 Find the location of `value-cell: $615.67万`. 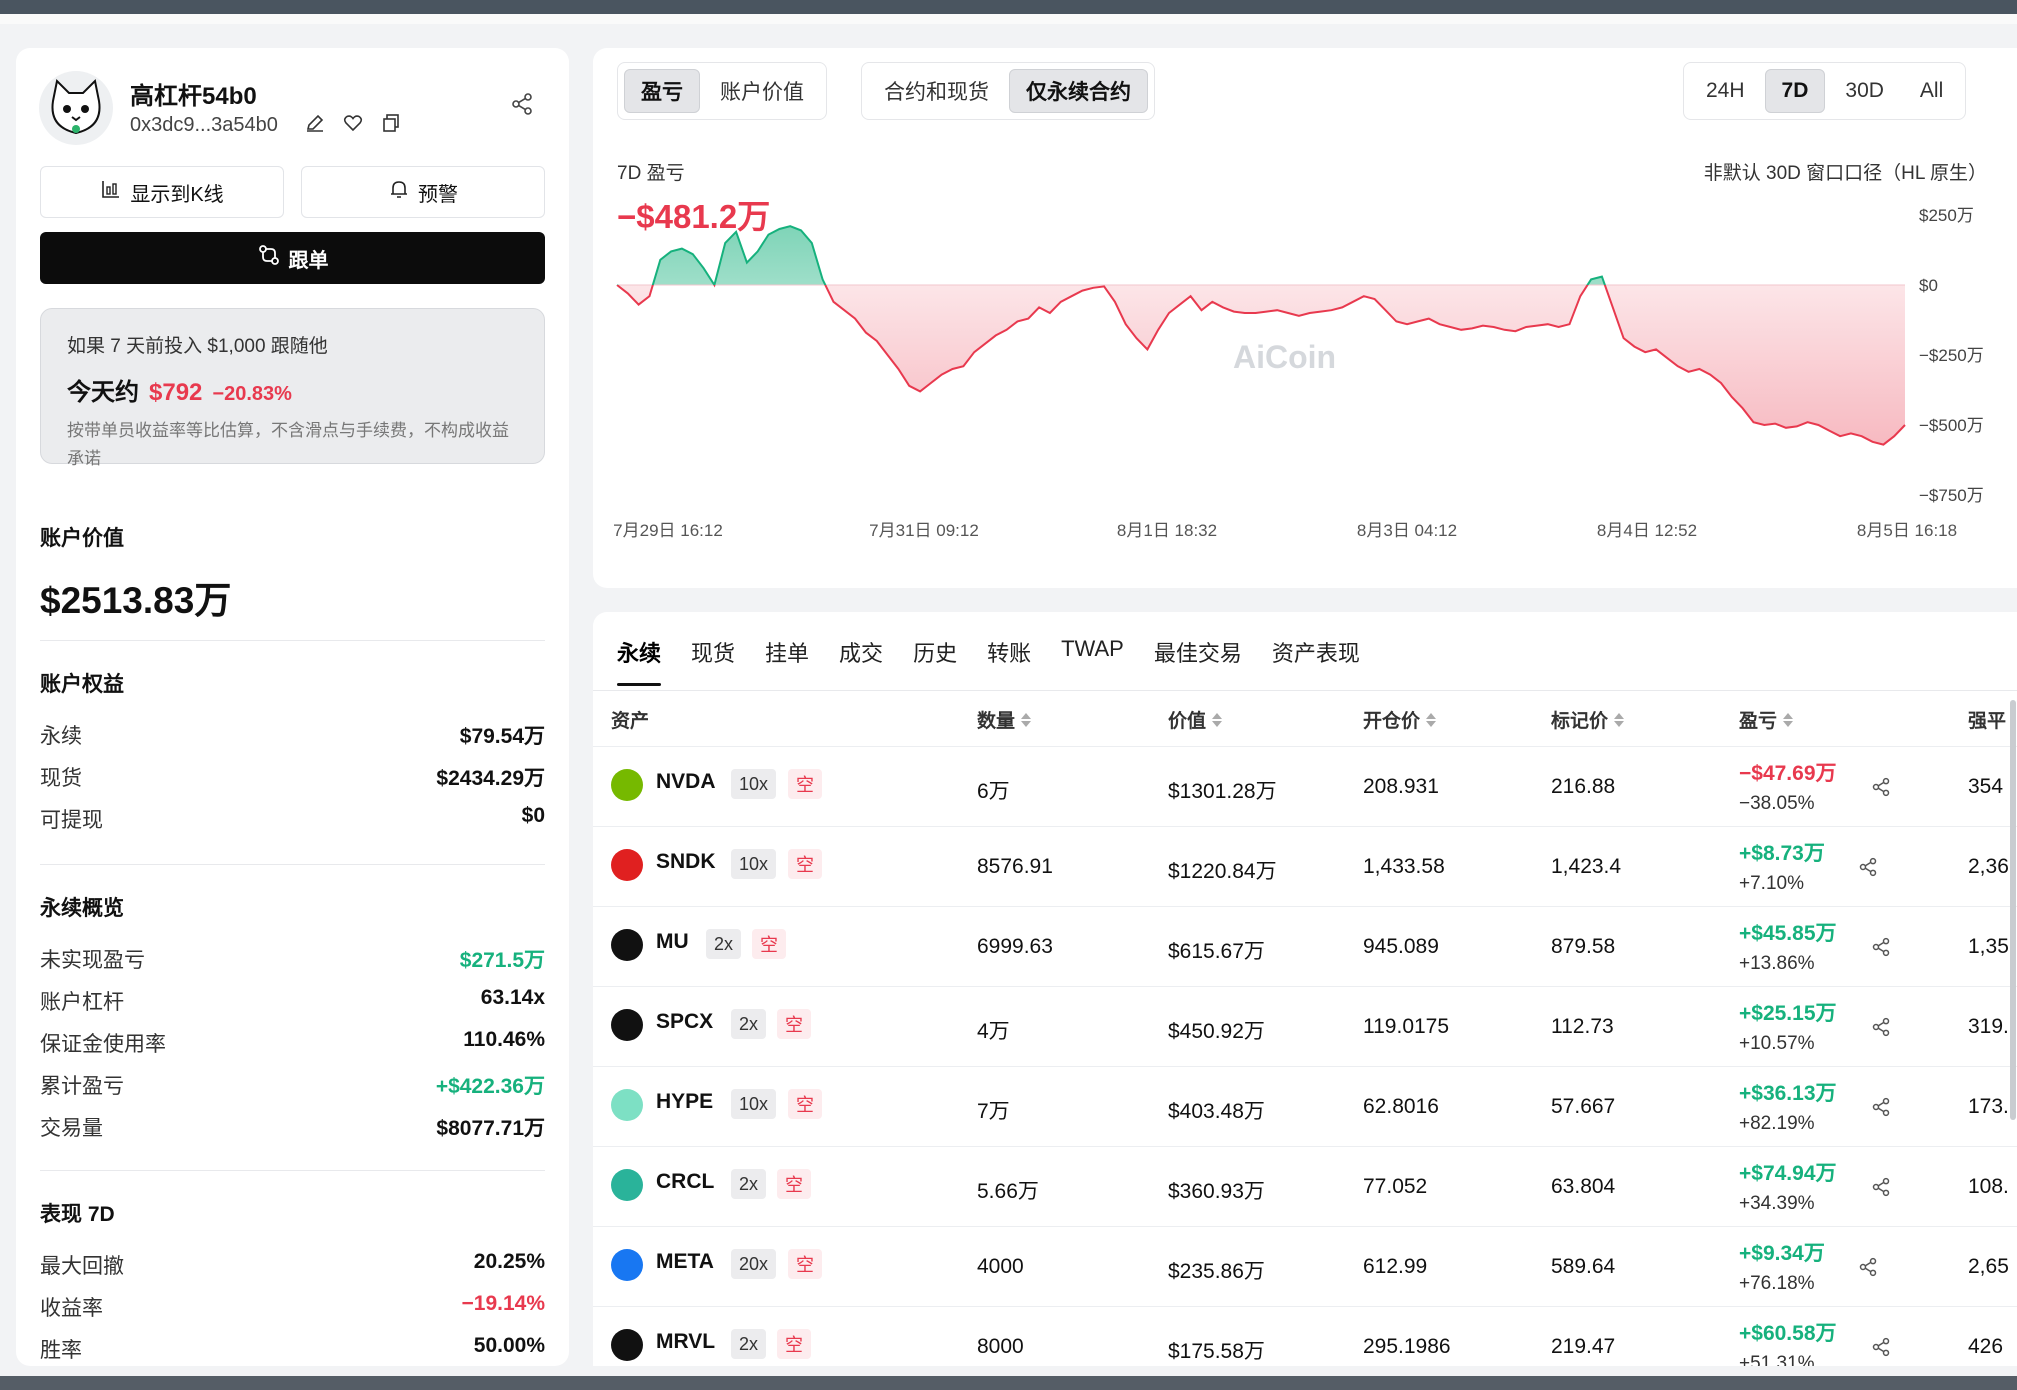

value-cell: $615.67万 is located at coordinates (1216, 951).